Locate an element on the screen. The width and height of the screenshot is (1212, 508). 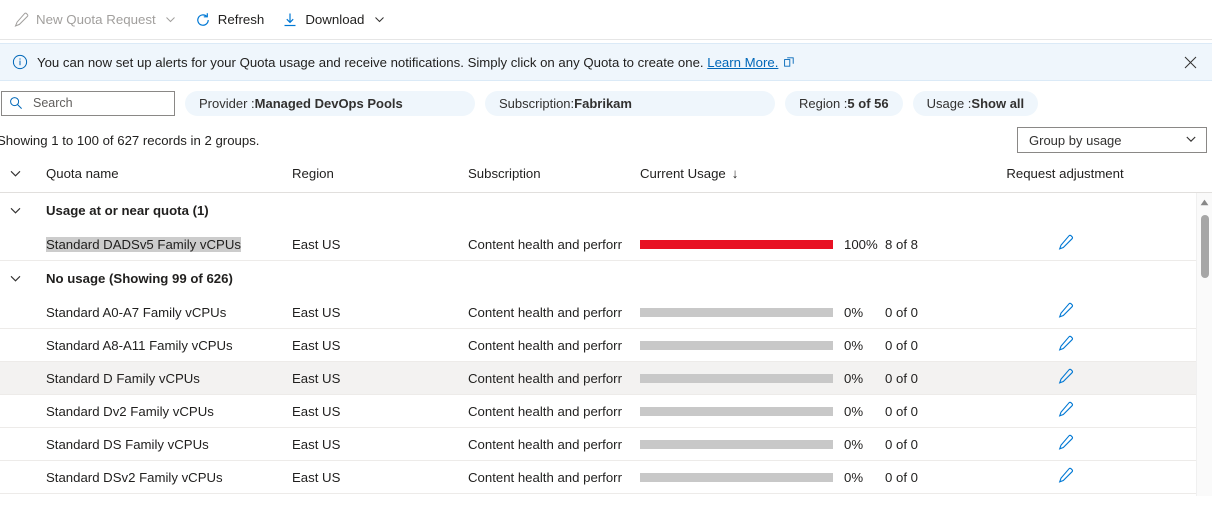
usage-ratio-label: 8 of 8 is located at coordinates (901, 244).